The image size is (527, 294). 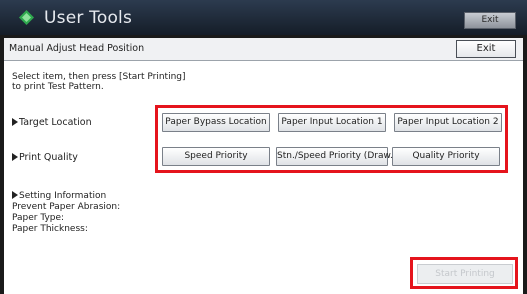 I want to click on highlight-box-start, so click(x=464, y=273).